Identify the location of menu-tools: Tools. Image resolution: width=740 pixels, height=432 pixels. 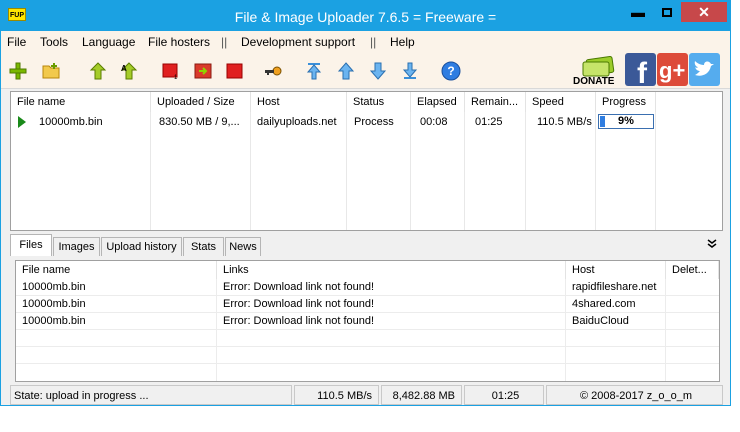
(54, 42).